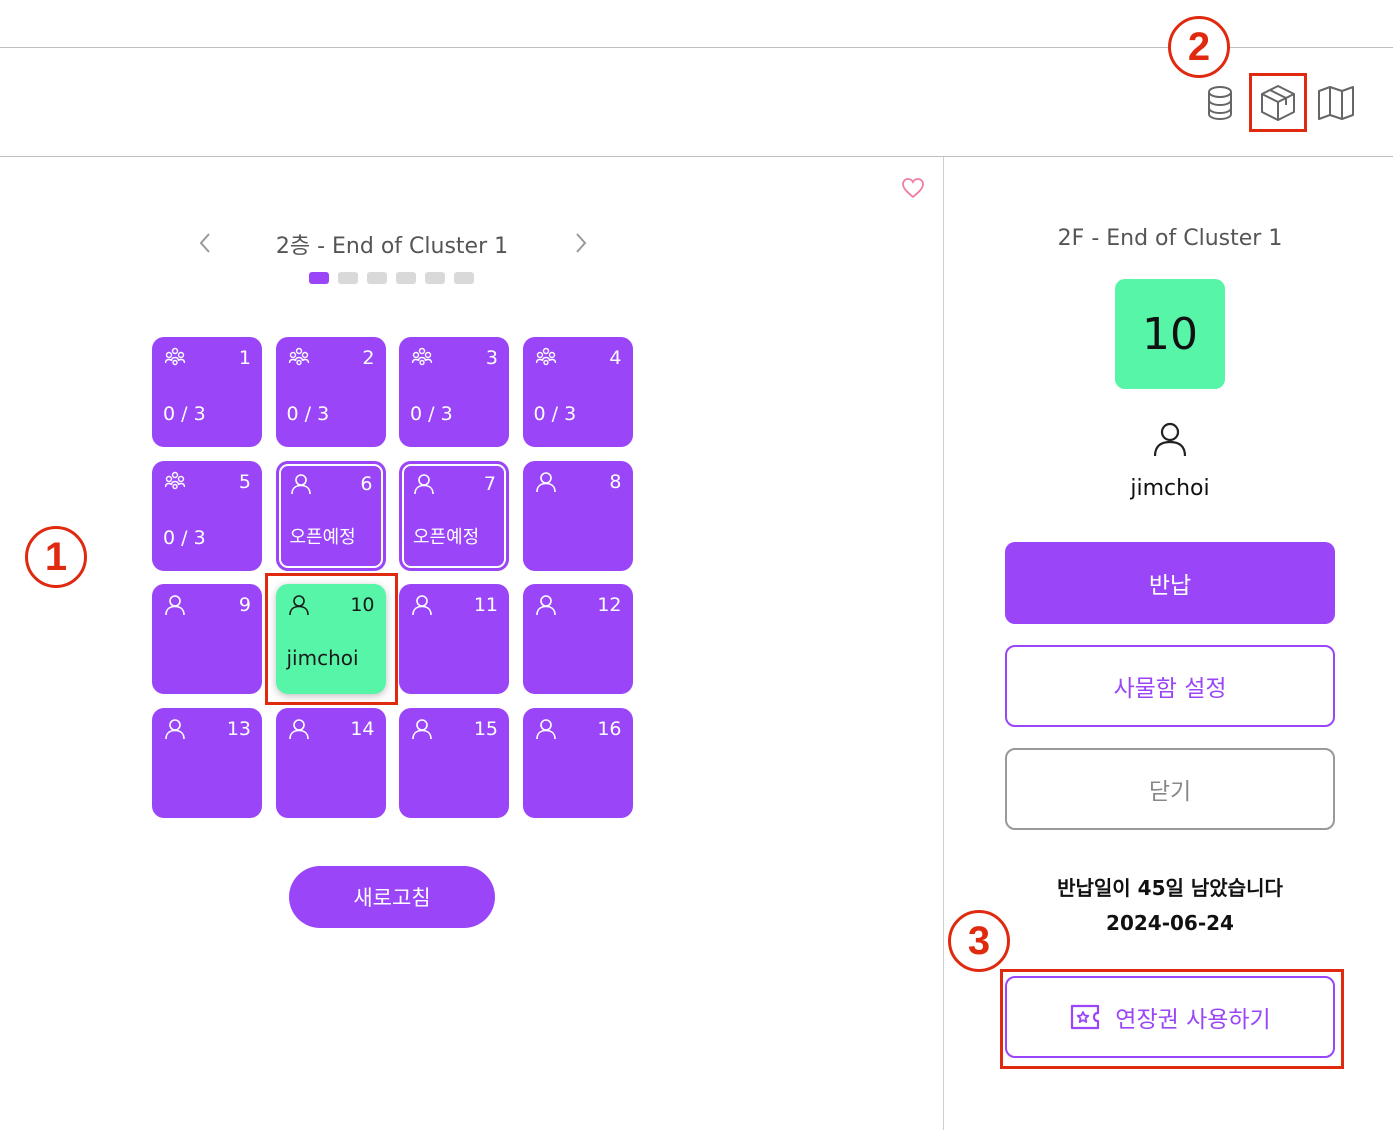 This screenshot has height=1130, width=1393. I want to click on locker-cell-6: 6 오픈예정, so click(330, 515).